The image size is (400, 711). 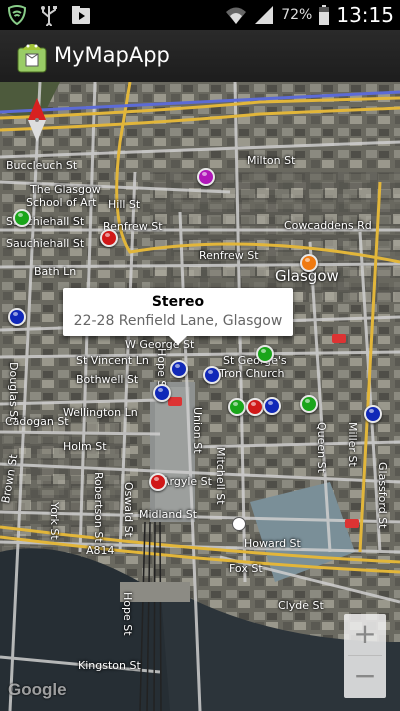 What do you see at coordinates (112, 55) in the screenshot?
I see `app-title: MyMapApp` at bounding box center [112, 55].